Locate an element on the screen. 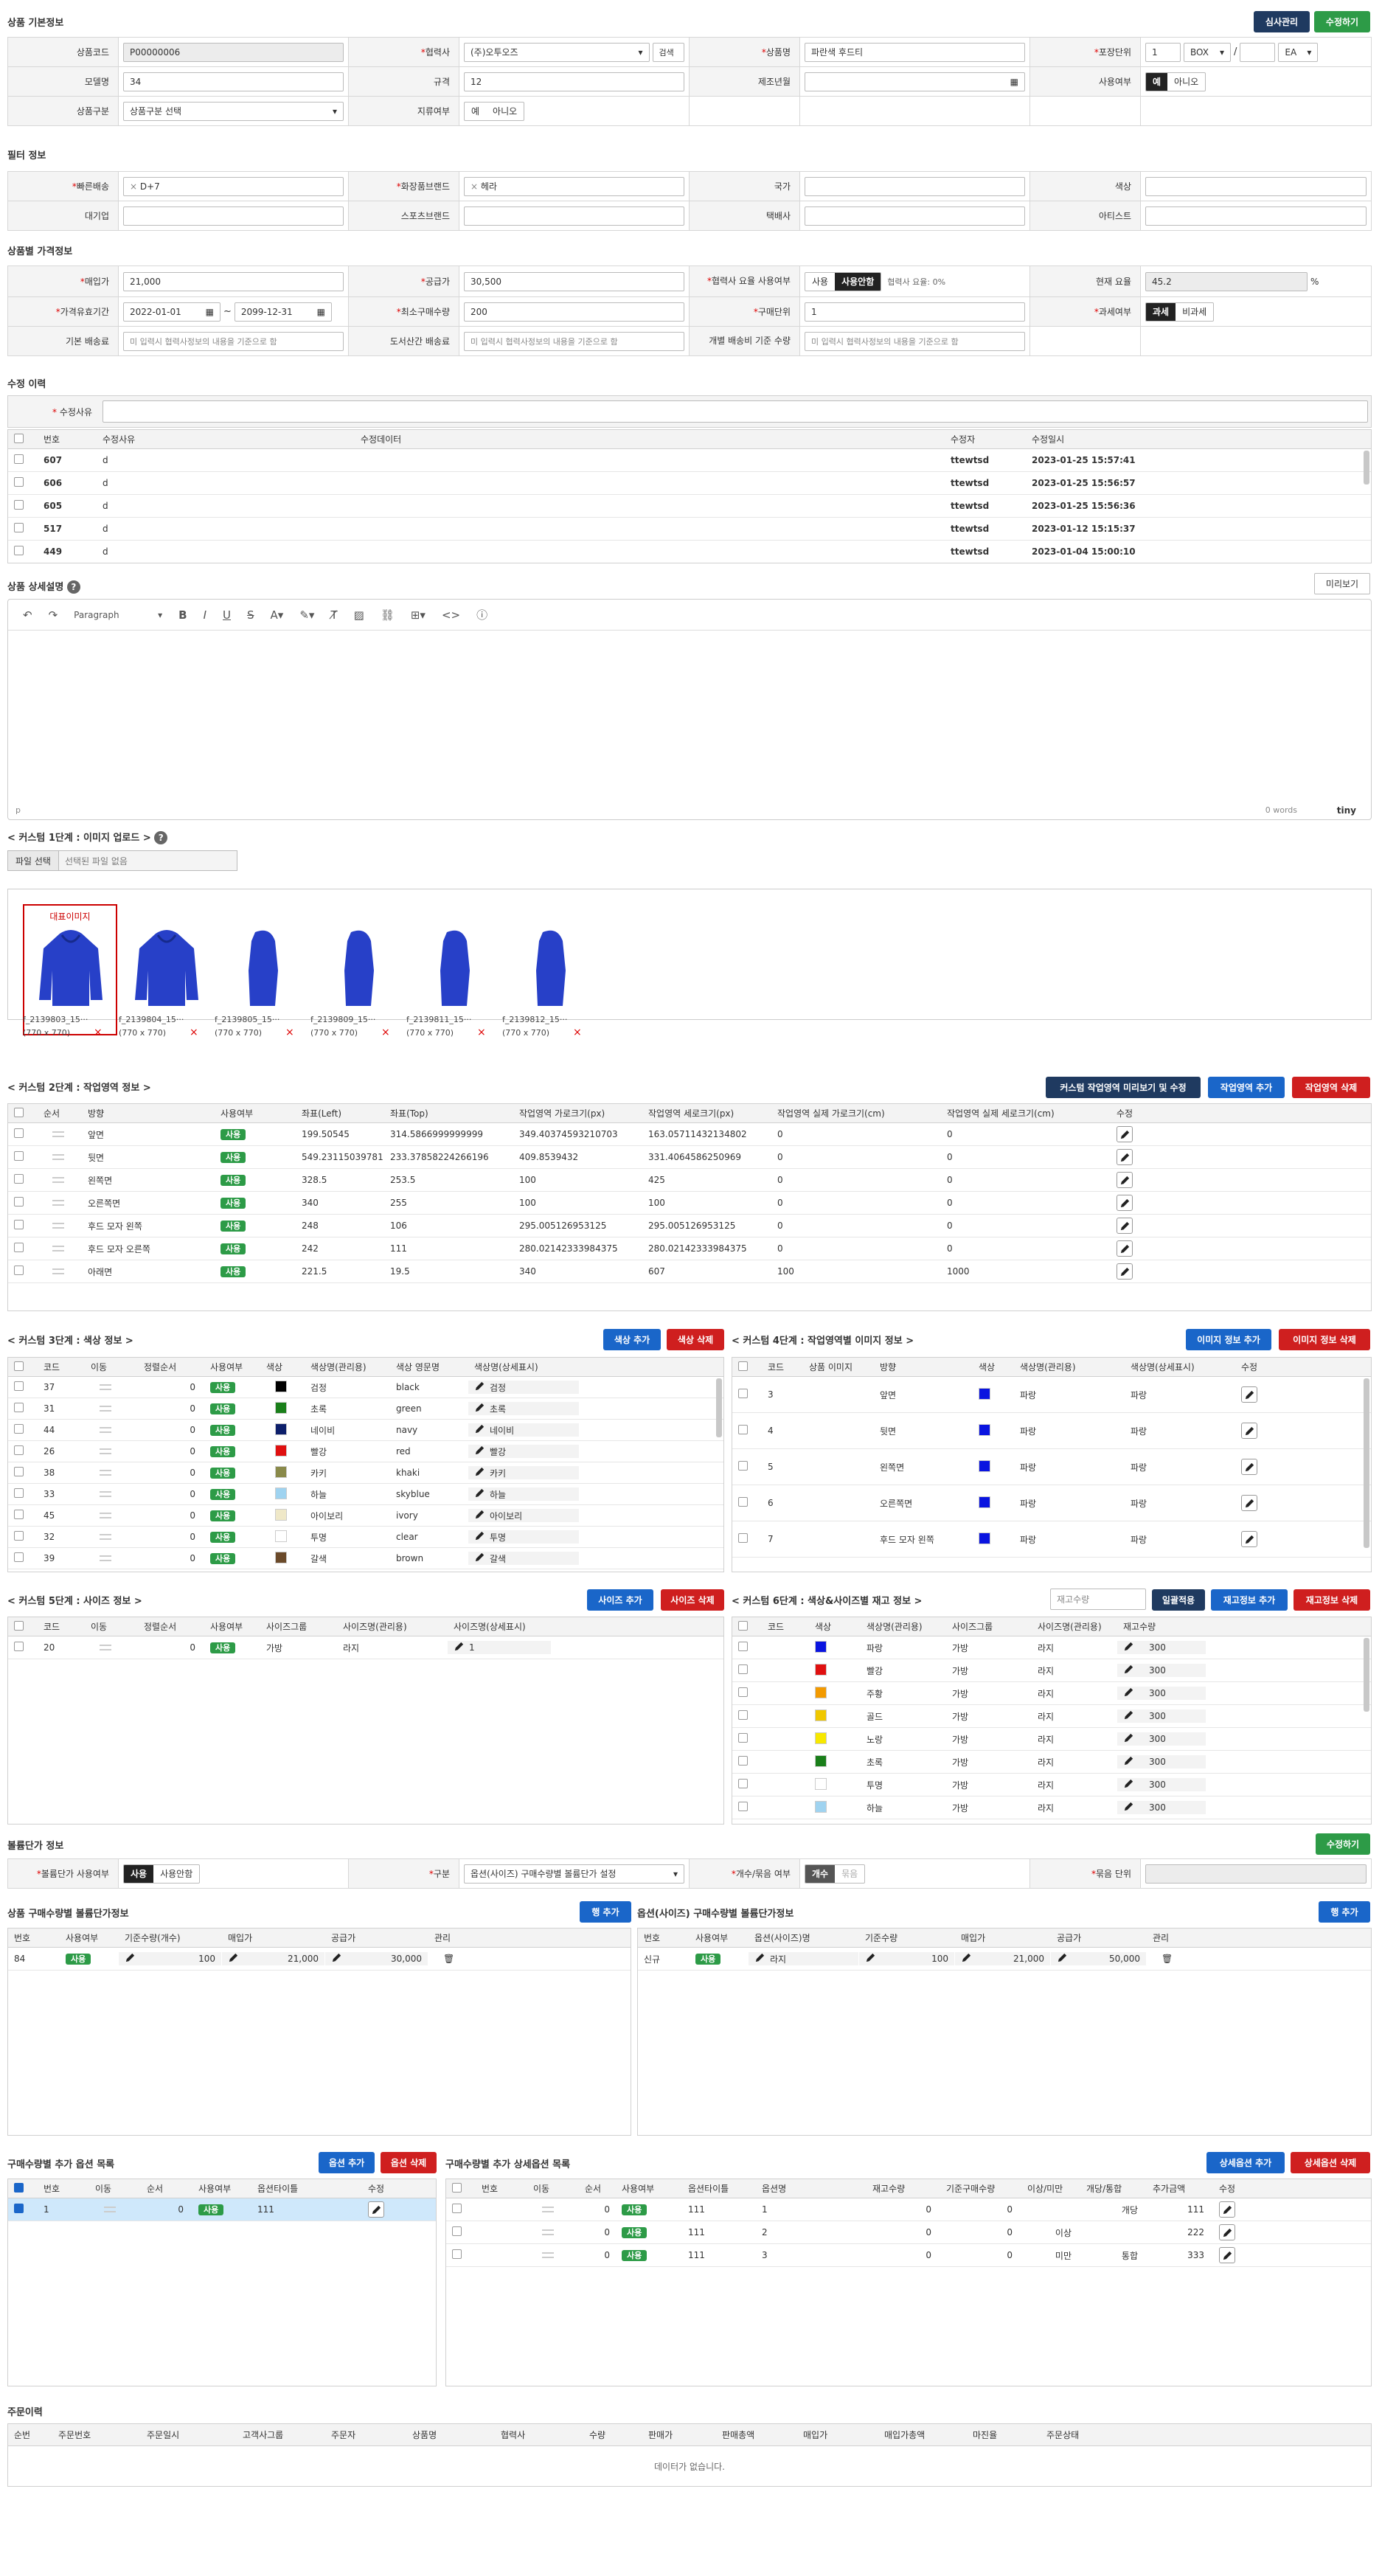 The height and width of the screenshot is (2576, 1382). option-delete-button: 옵션 삭제 is located at coordinates (409, 2162).